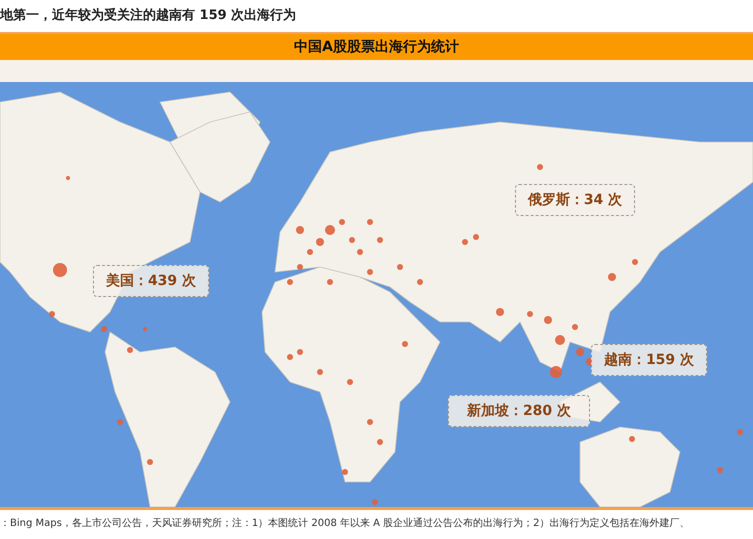 Image resolution: width=753 pixels, height=539 pixels. I want to click on callout-label: 美国：439 次, so click(151, 281).